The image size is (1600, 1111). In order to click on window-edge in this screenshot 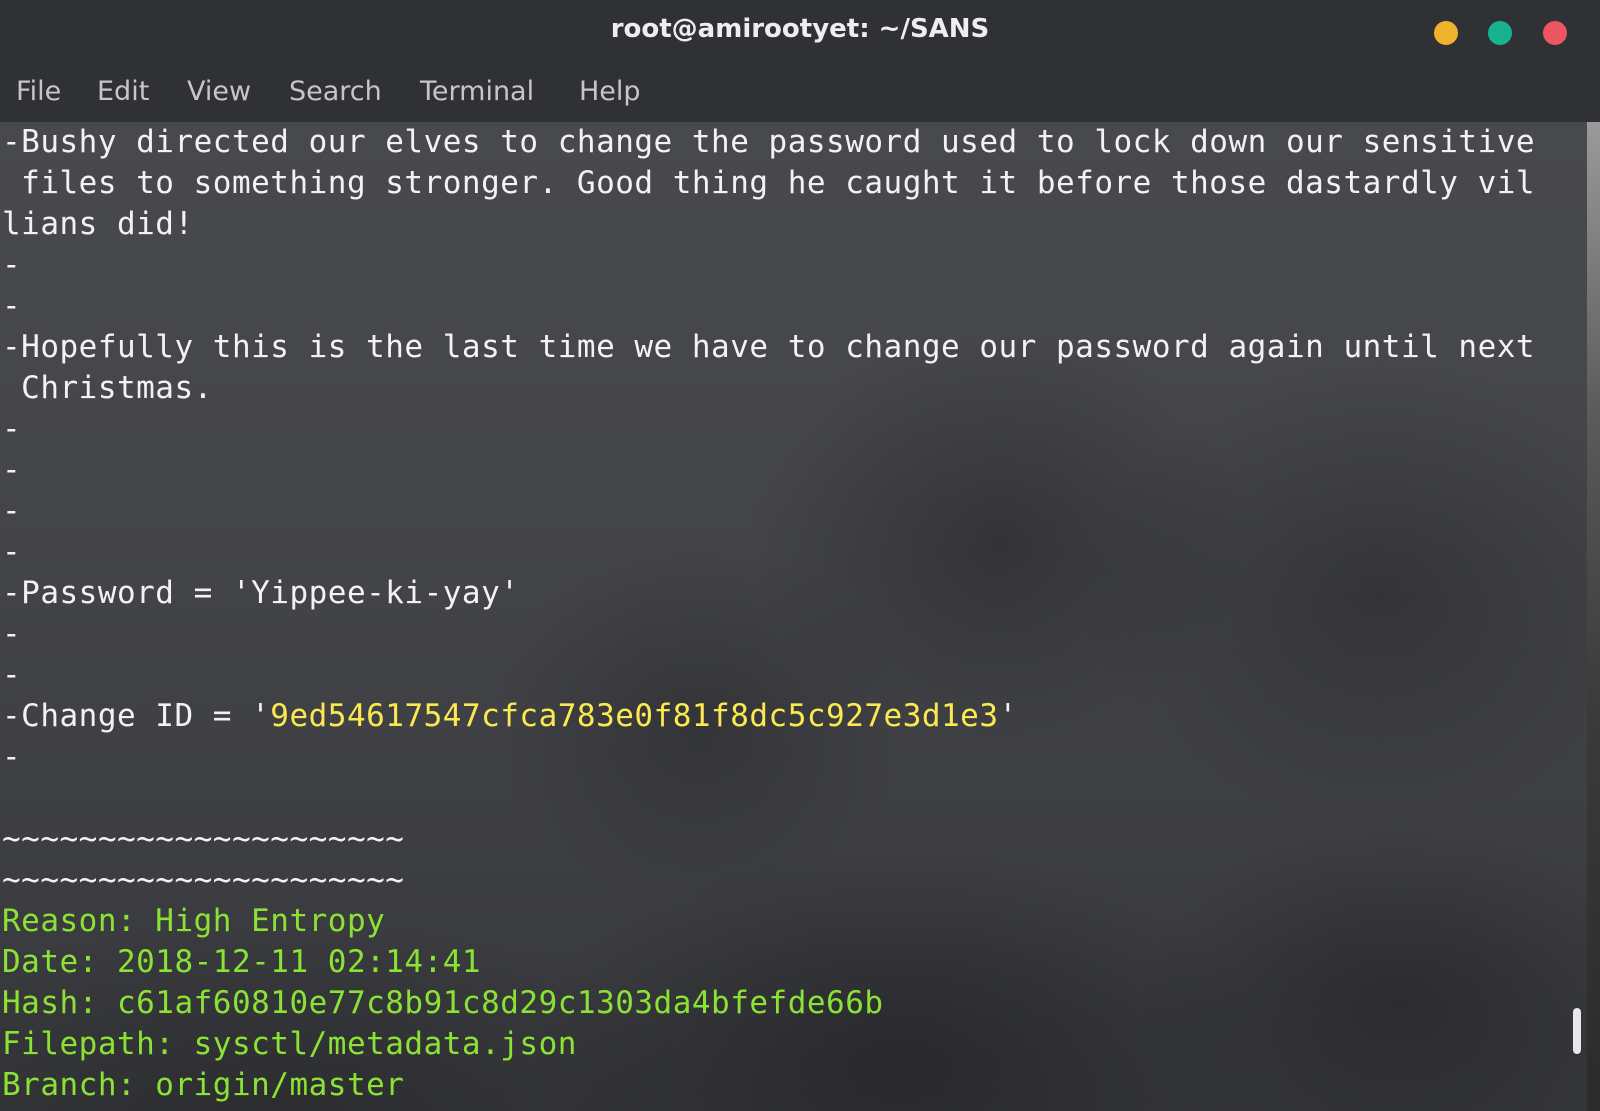, I will do `click(1593, 616)`.